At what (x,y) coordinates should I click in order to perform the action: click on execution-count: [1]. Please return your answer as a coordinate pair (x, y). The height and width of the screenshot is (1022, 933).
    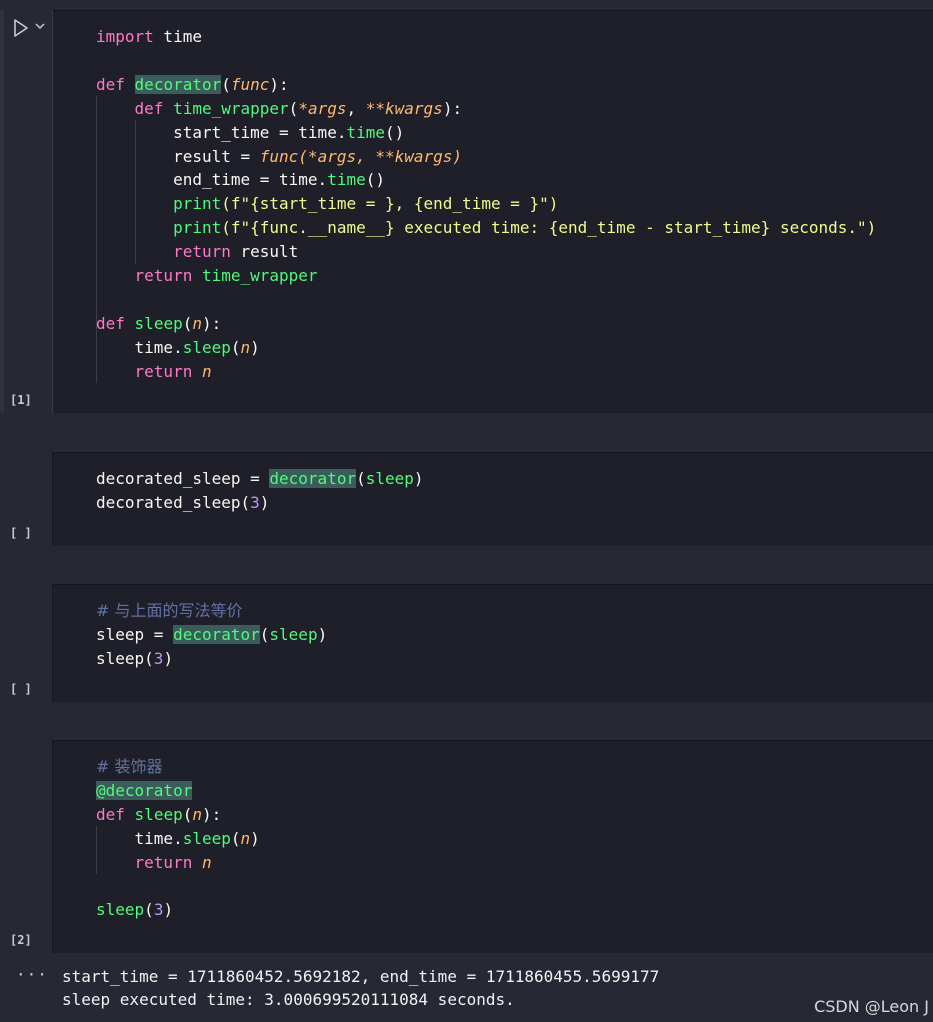
    Looking at the image, I should click on (21, 400).